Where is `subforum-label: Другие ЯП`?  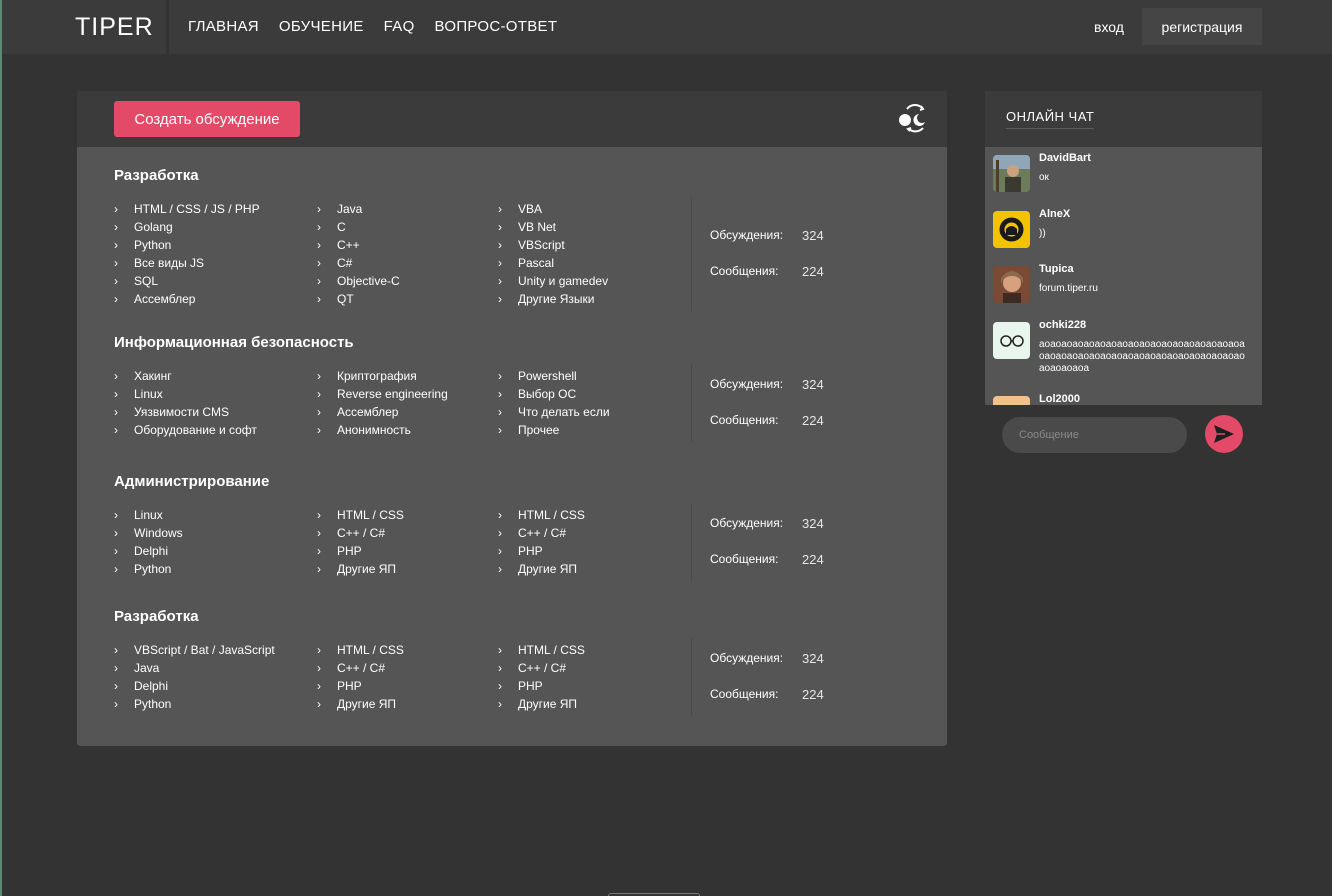 subforum-label: Другие ЯП is located at coordinates (548, 569).